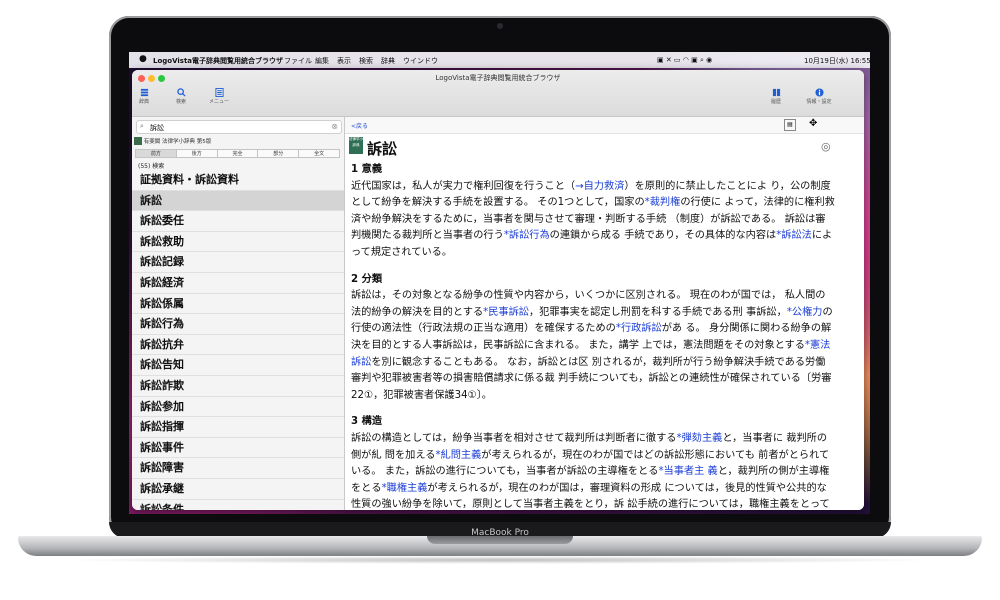 This screenshot has width=1000, height=600. I want to click on cross-reference-link: *弾劾主義, so click(700, 438).